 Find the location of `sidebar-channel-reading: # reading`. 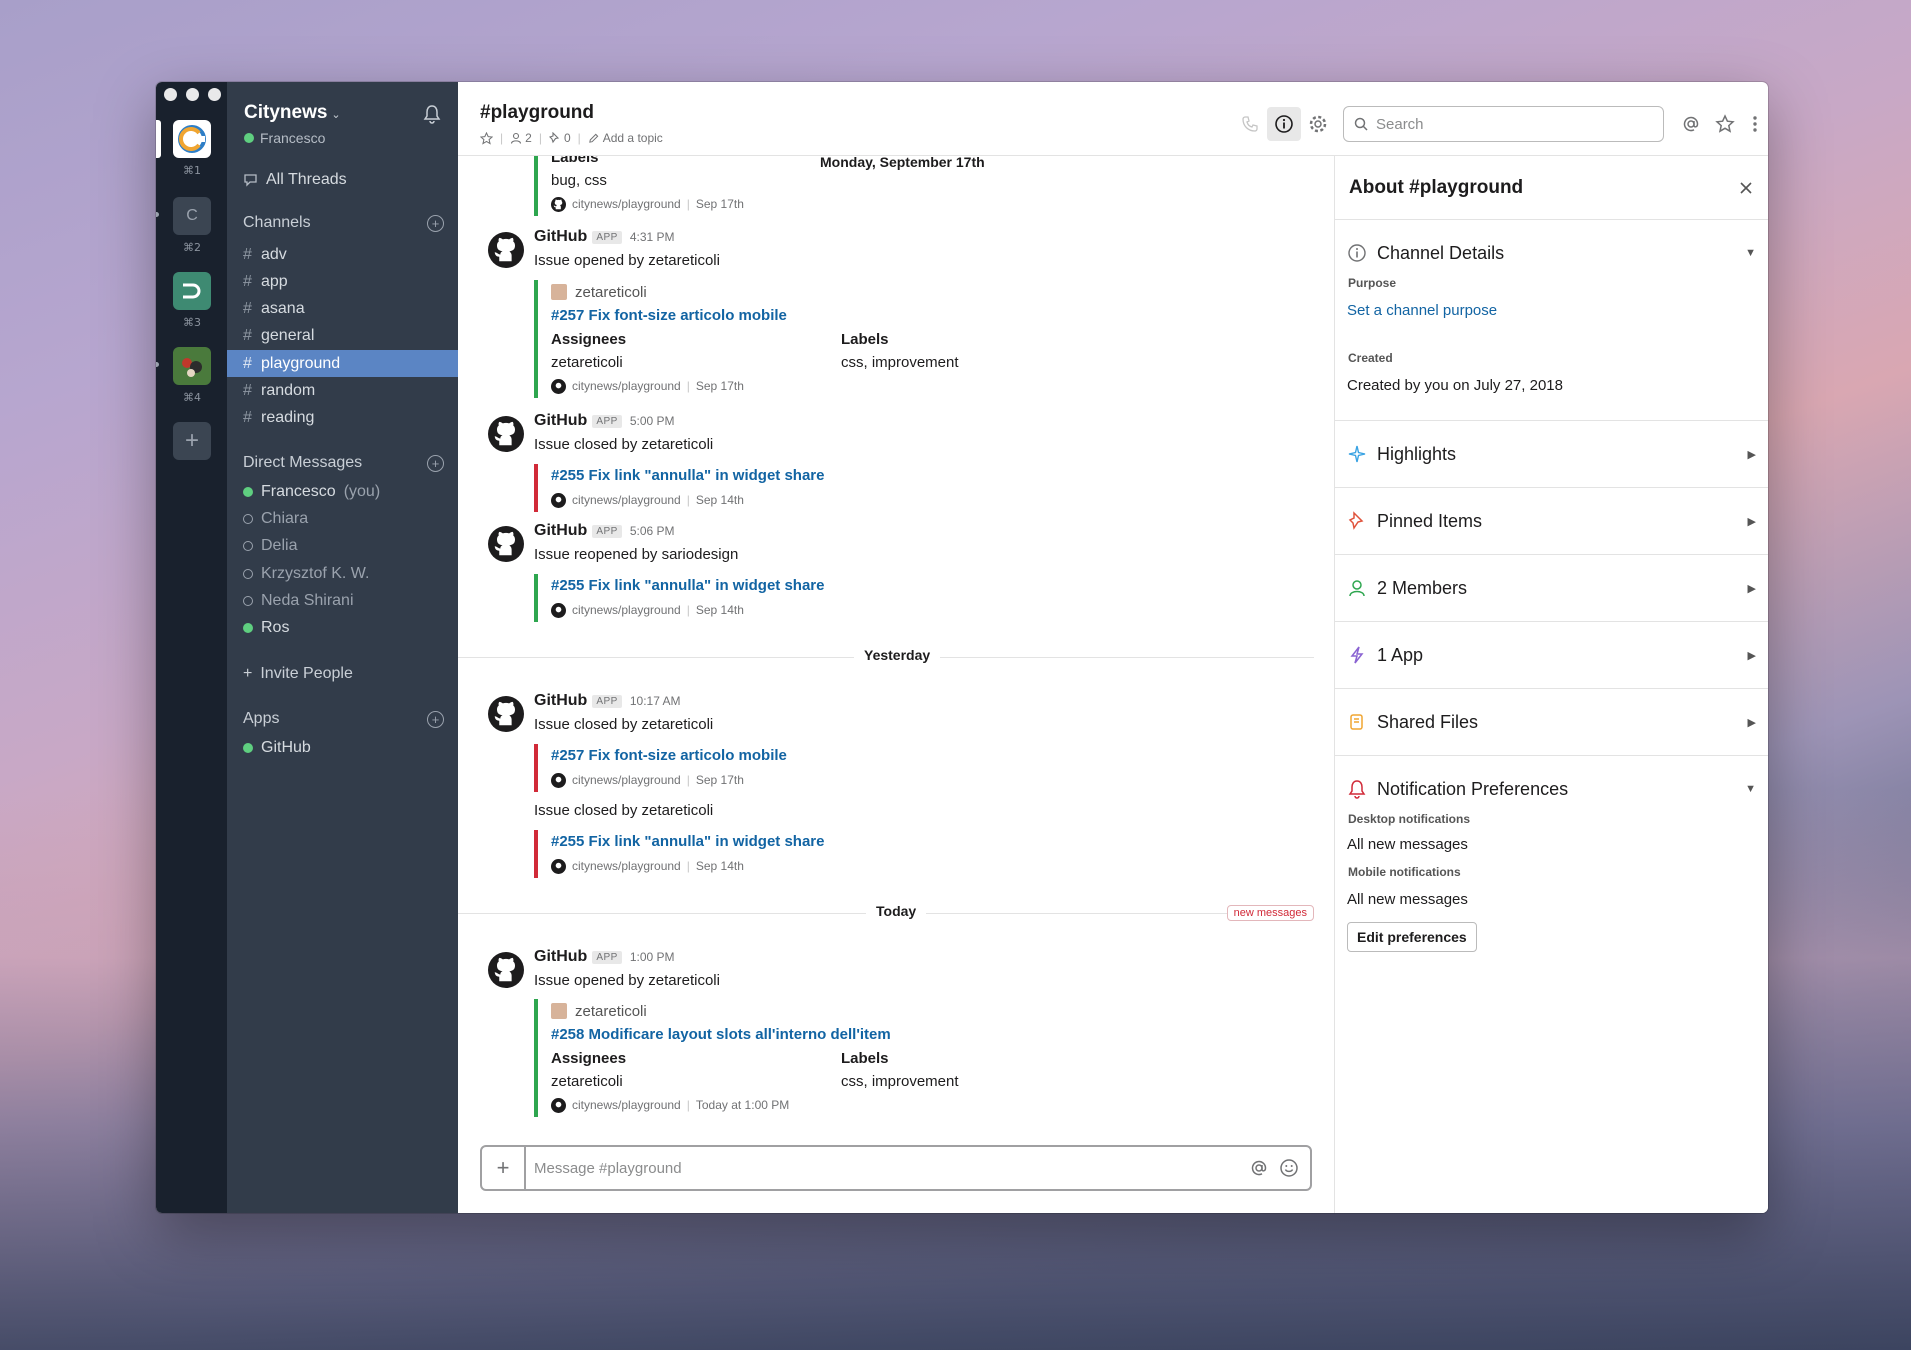

sidebar-channel-reading: # reading is located at coordinates (342, 417).